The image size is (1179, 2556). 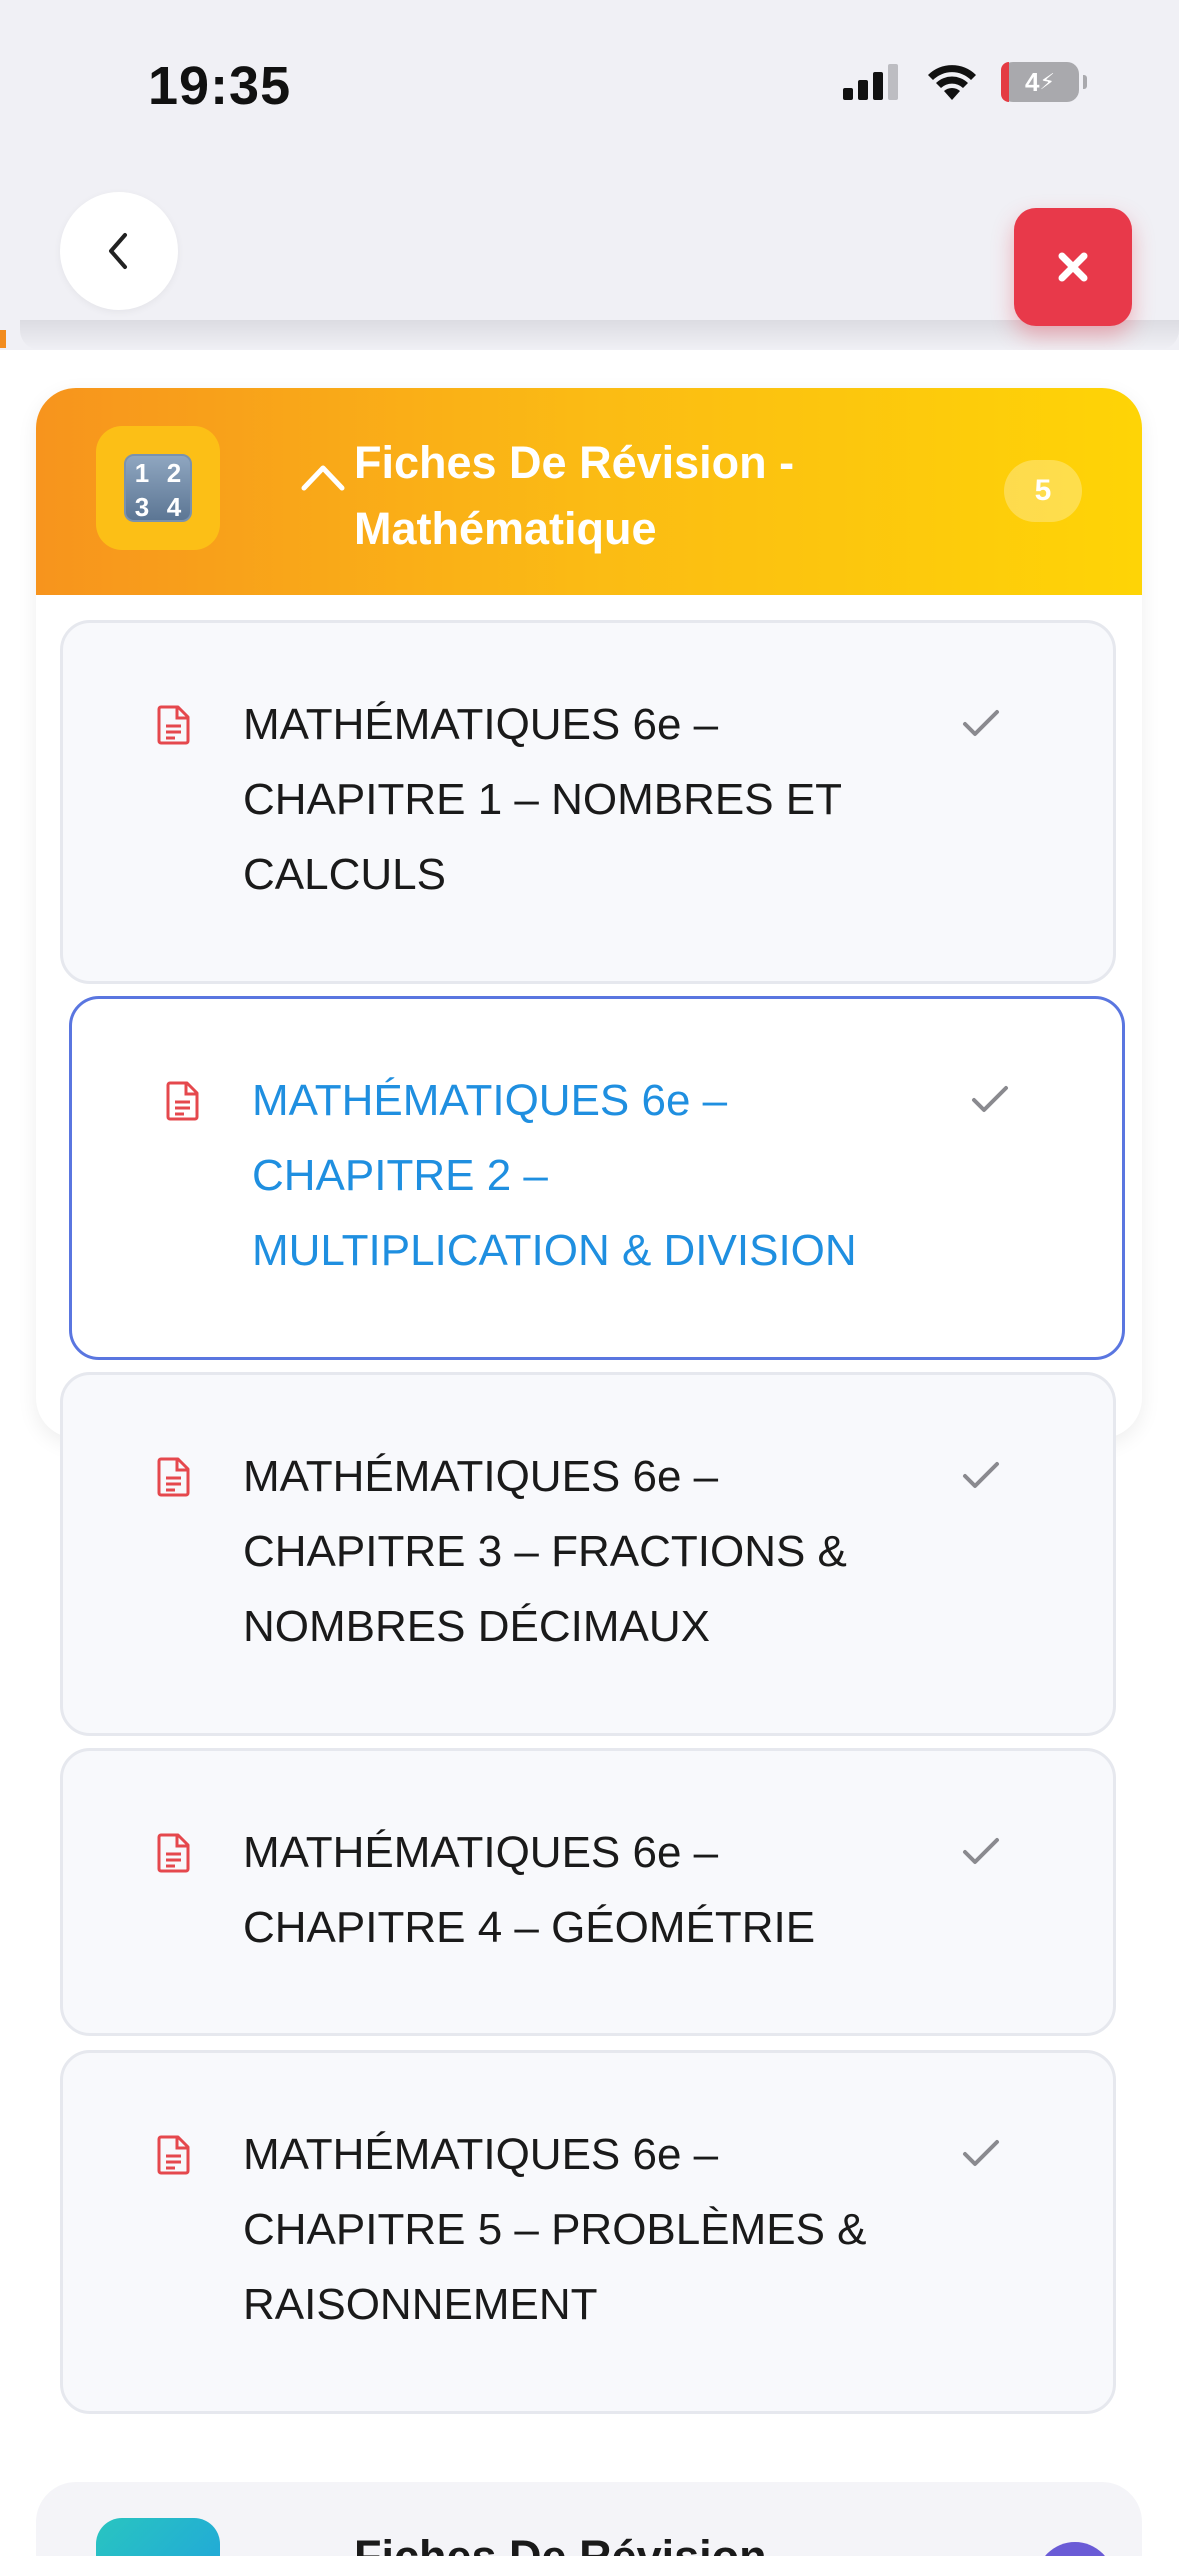 I want to click on chevron-left-icon, so click(x=118, y=251).